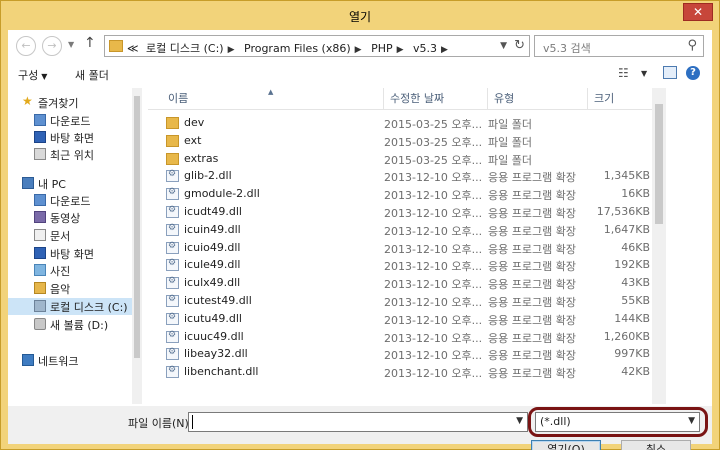 The image size is (720, 450). I want to click on preview-pane-icon, so click(670, 72).